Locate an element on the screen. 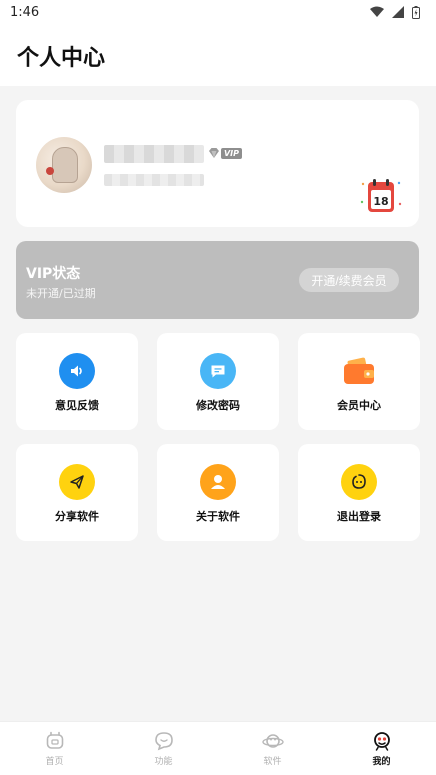  tab-software: 软件 is located at coordinates (272, 748).